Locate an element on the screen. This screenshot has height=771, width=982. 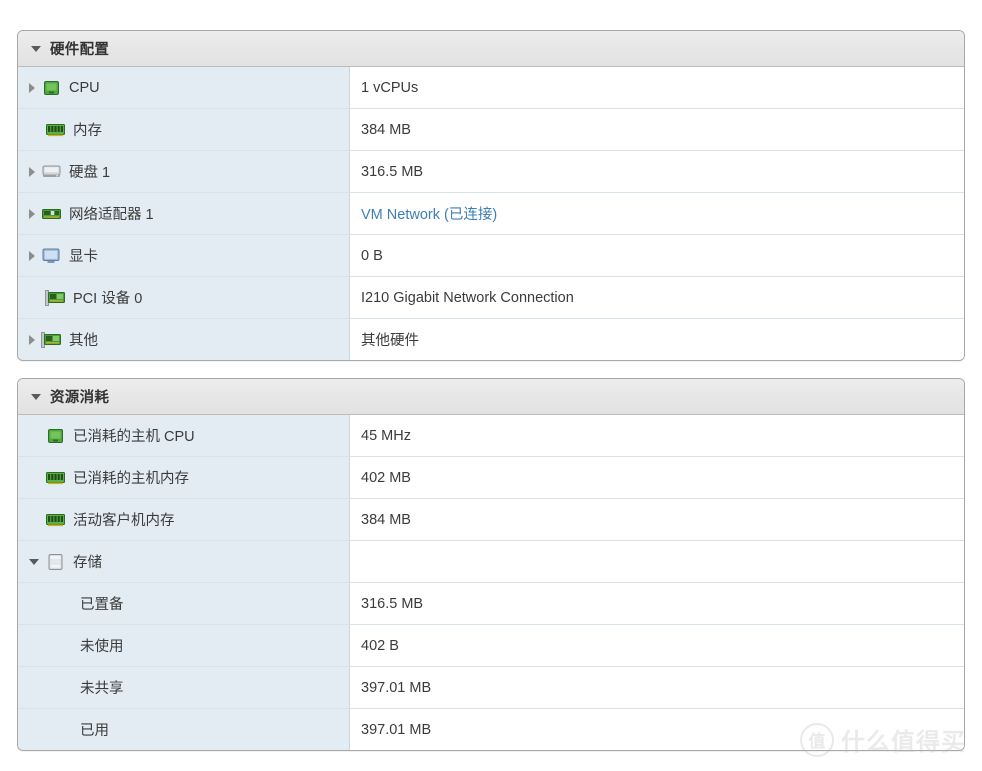
row-label-cell: 未共享 is located at coordinates (184, 687).